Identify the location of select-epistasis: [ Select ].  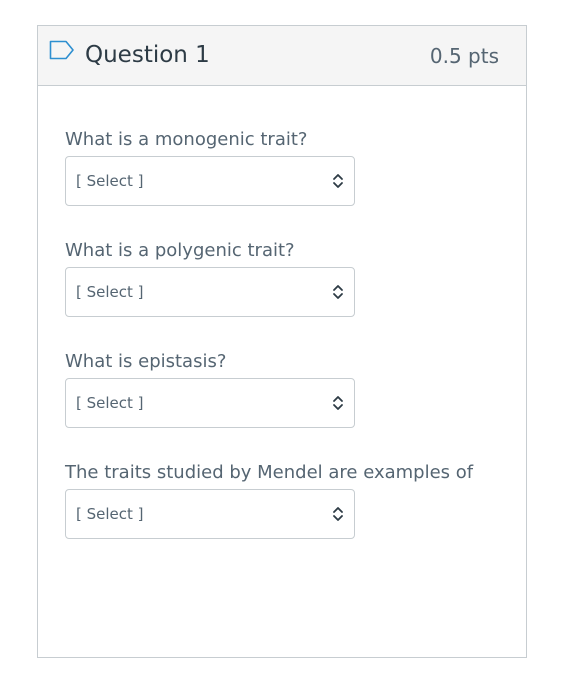
(210, 403).